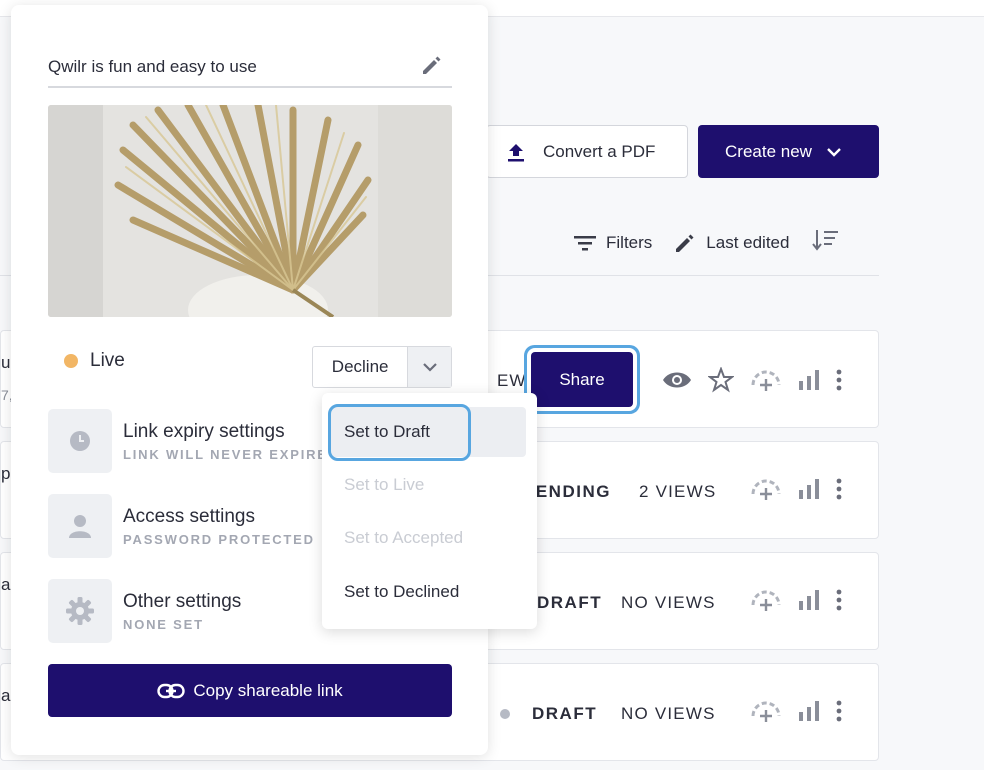 Image resolution: width=984 pixels, height=770 pixels. I want to click on setting-name: Access settings, so click(189, 516).